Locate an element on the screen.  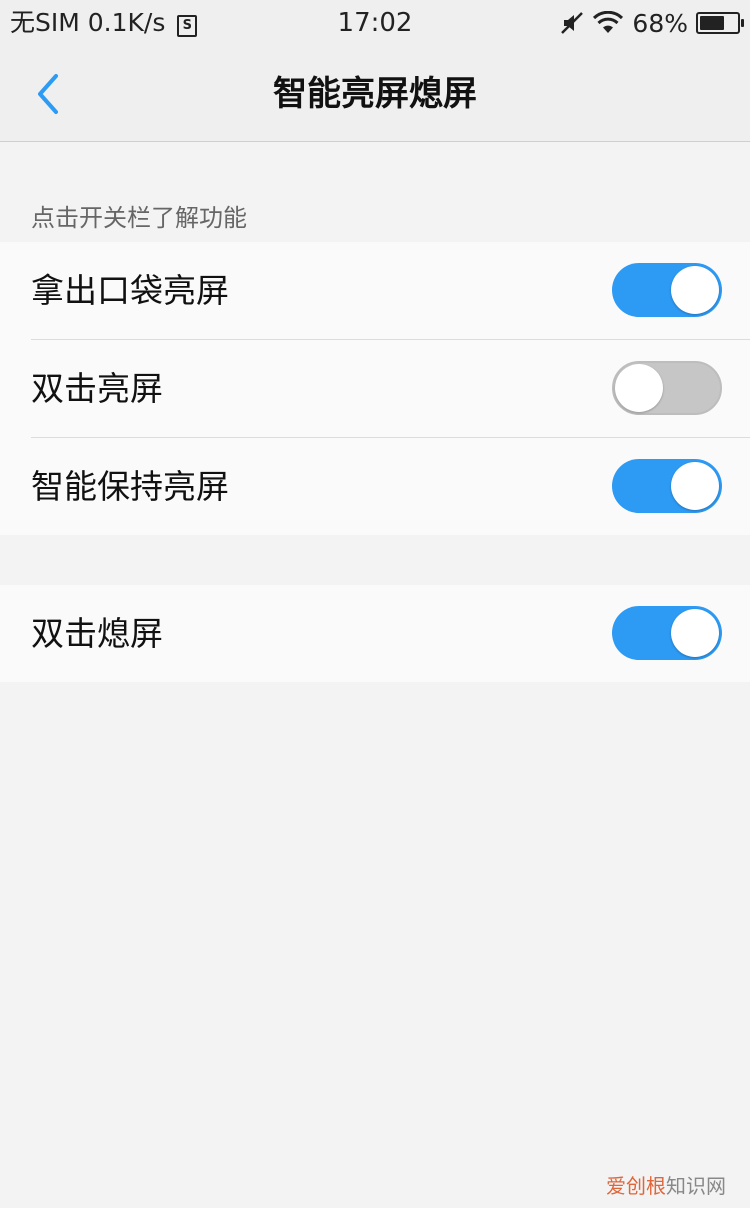
status-right: 68% is located at coordinates (652, 23).